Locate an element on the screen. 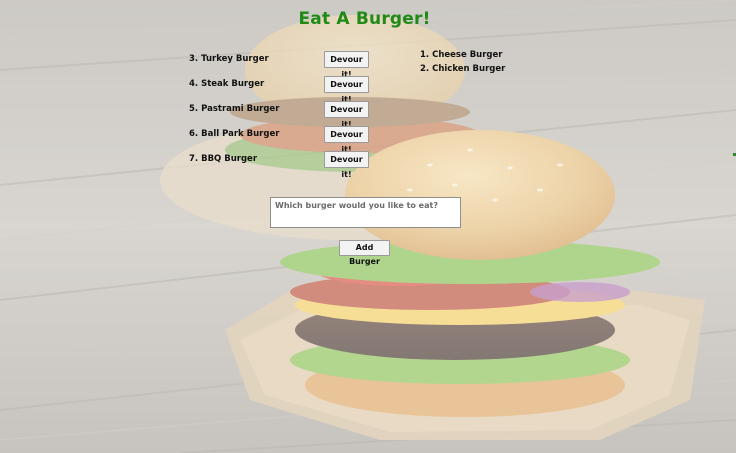  burger-name: 5. Pastrami Burger is located at coordinates (234, 109).